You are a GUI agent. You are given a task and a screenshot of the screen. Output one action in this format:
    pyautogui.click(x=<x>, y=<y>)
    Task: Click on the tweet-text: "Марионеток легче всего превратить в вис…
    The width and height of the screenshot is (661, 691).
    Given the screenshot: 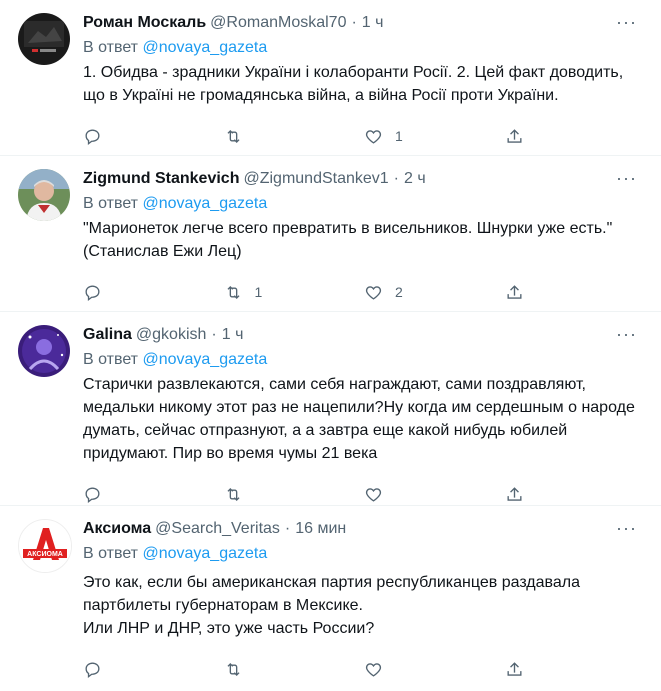 What is the action you would take?
    pyautogui.click(x=348, y=240)
    